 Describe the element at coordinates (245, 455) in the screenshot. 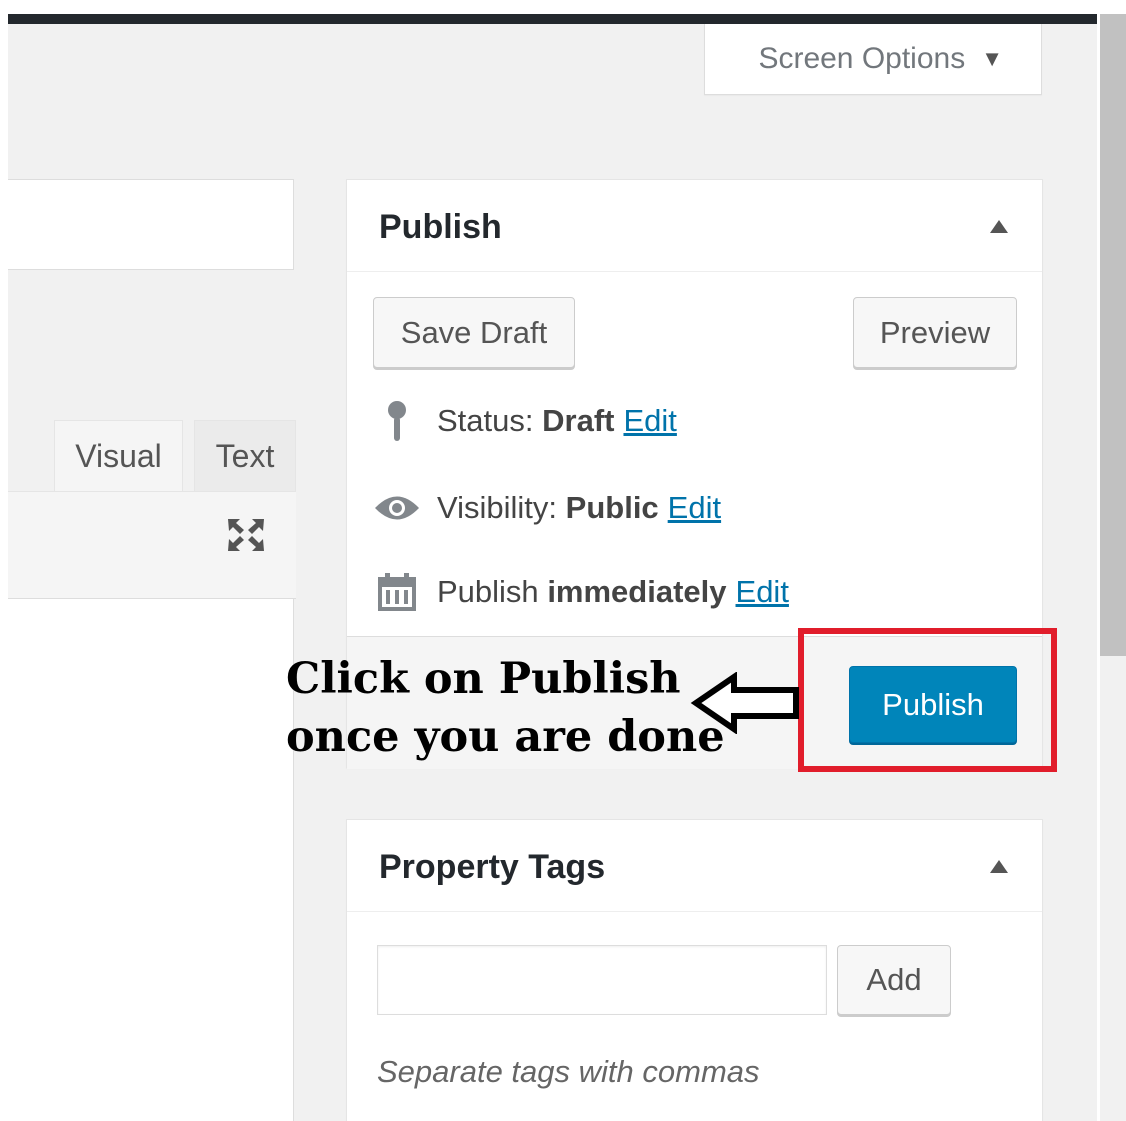

I see `tab-text: Text` at that location.